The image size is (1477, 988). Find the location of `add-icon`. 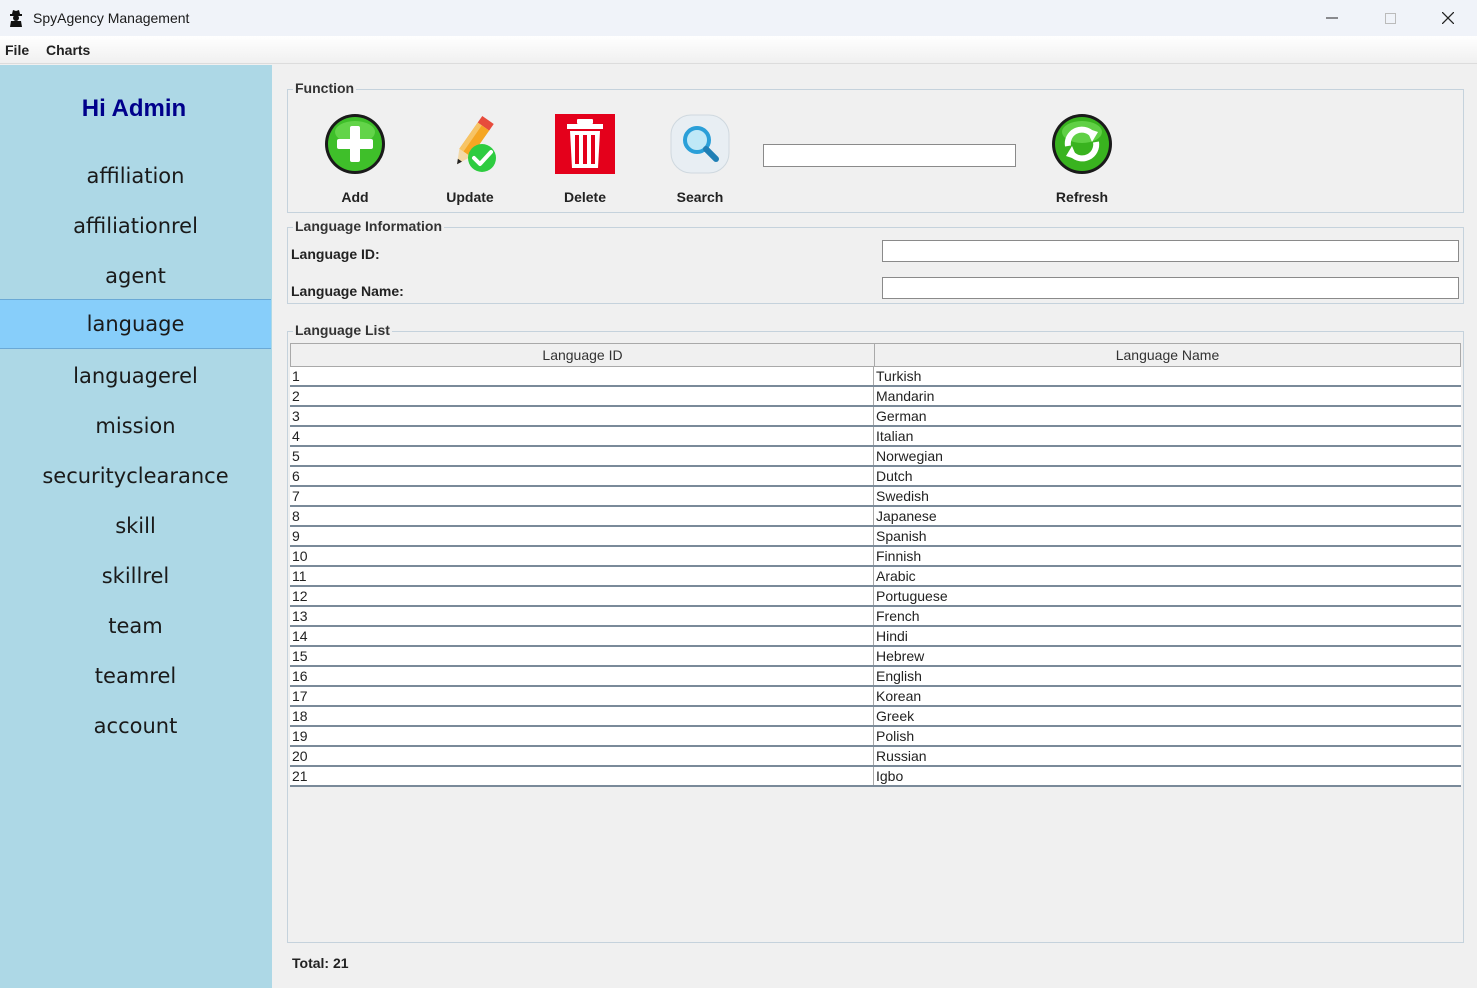

add-icon is located at coordinates (355, 144).